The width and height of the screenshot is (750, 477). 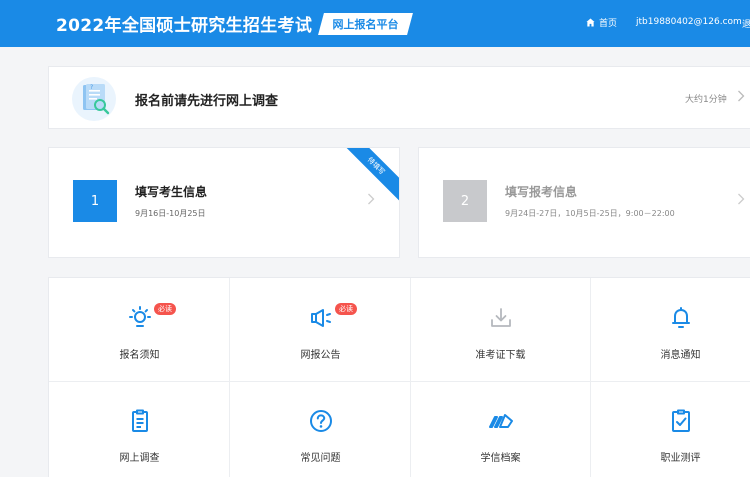 I want to click on step-title: 填写报考信息, so click(x=541, y=192).